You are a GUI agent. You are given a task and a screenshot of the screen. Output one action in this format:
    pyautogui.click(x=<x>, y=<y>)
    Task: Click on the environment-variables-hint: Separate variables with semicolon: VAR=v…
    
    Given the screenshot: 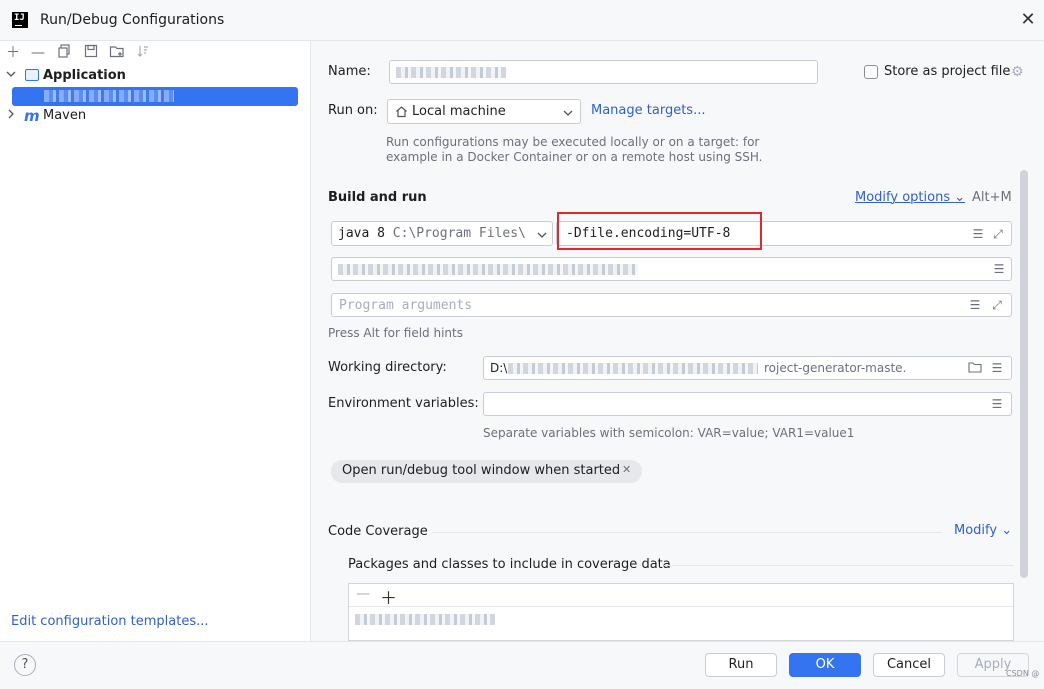 What is the action you would take?
    pyautogui.click(x=669, y=433)
    